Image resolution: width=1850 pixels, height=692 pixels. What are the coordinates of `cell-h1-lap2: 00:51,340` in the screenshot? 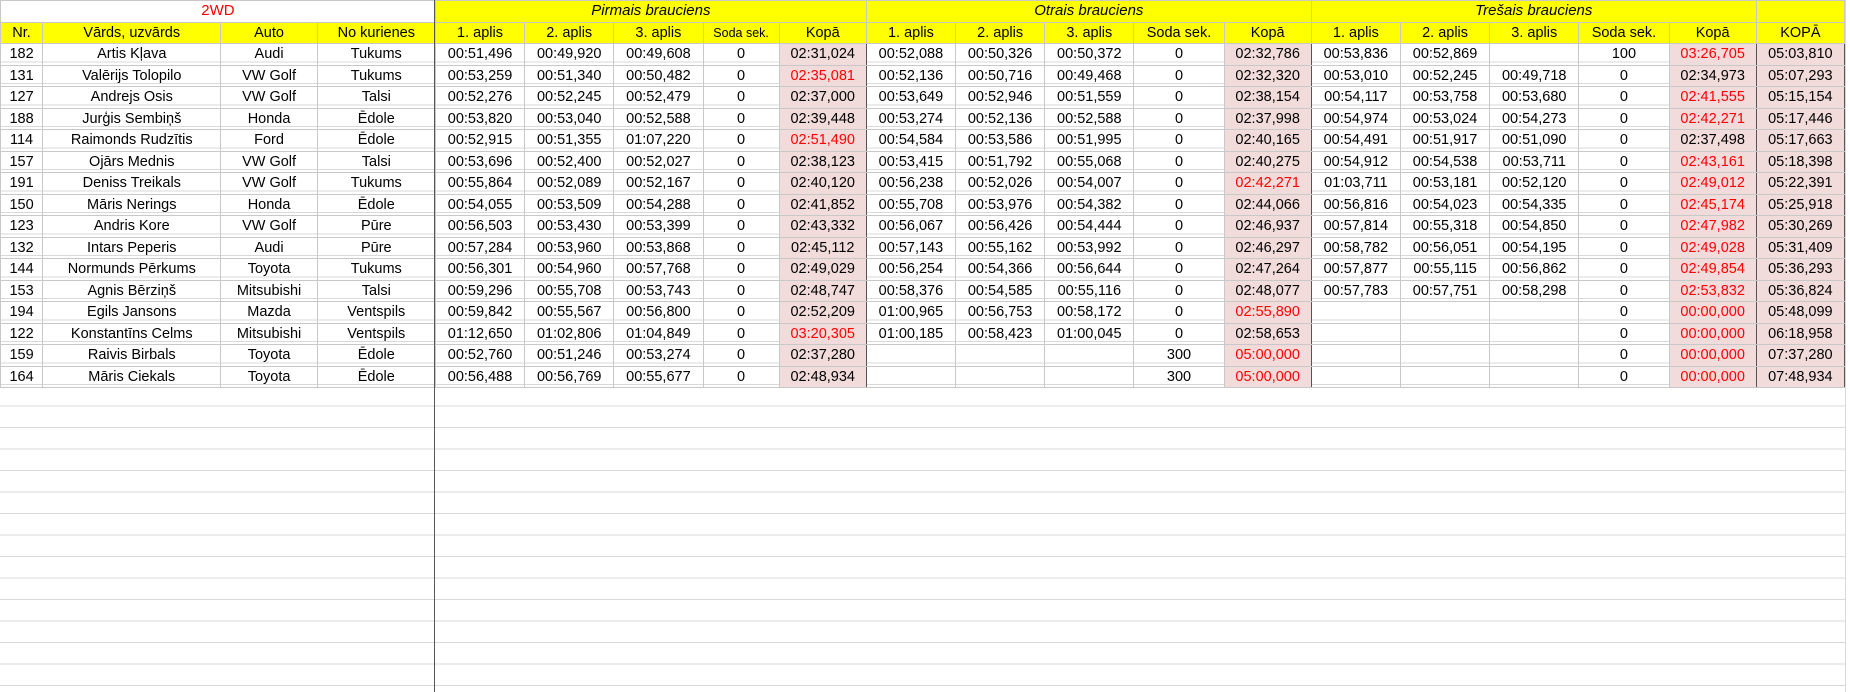 It's located at (569, 75).